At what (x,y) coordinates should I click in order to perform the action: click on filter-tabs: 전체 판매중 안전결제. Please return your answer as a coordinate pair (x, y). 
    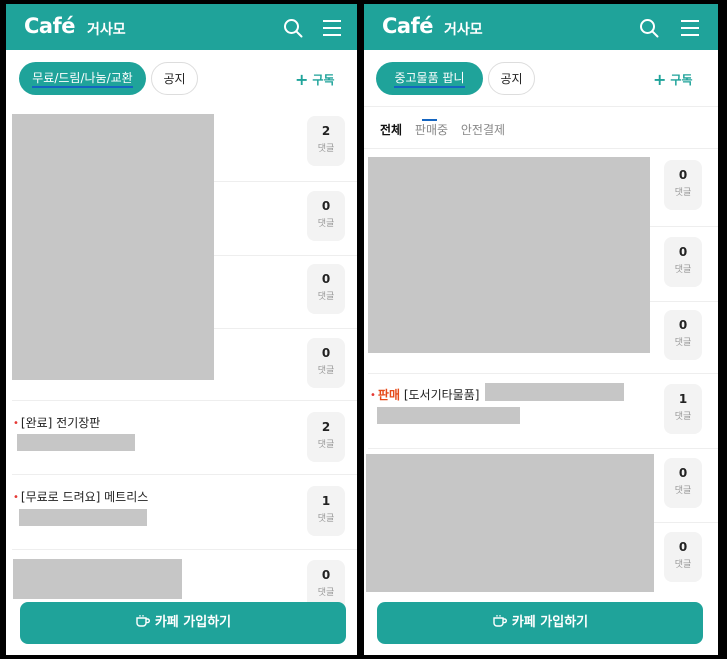
    Looking at the image, I should click on (447, 129).